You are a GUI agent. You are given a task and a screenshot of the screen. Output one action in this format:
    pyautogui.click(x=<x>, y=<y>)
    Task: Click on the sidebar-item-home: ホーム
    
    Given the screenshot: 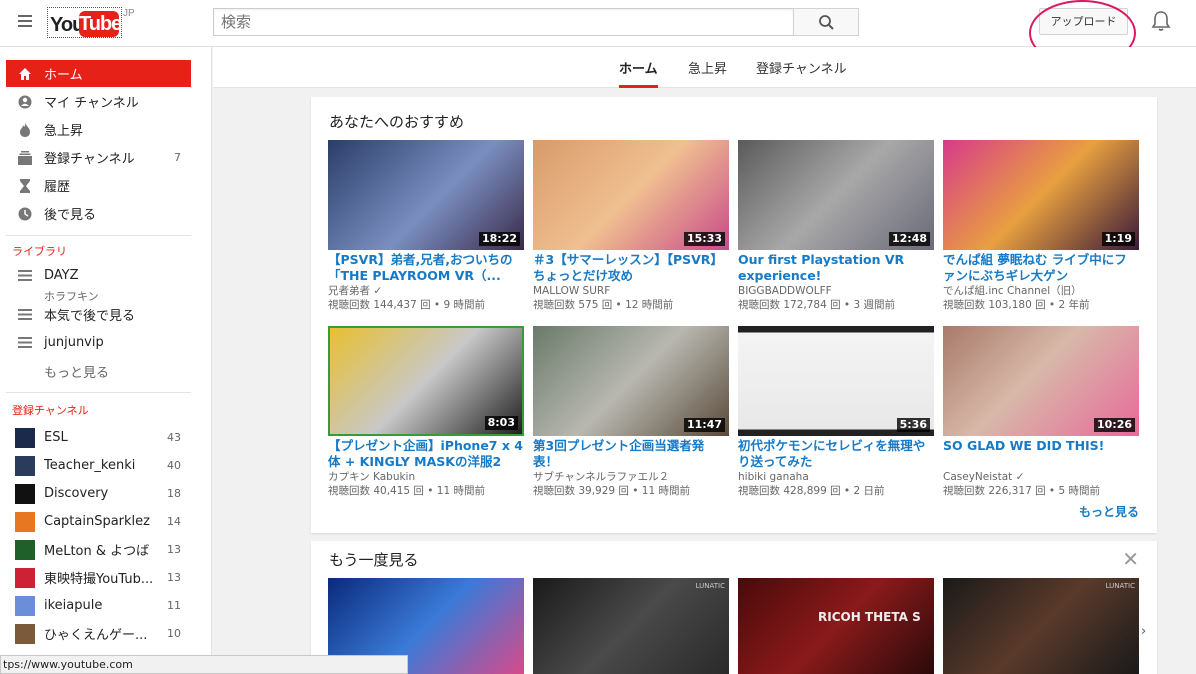 What is the action you would take?
    pyautogui.click(x=98, y=73)
    